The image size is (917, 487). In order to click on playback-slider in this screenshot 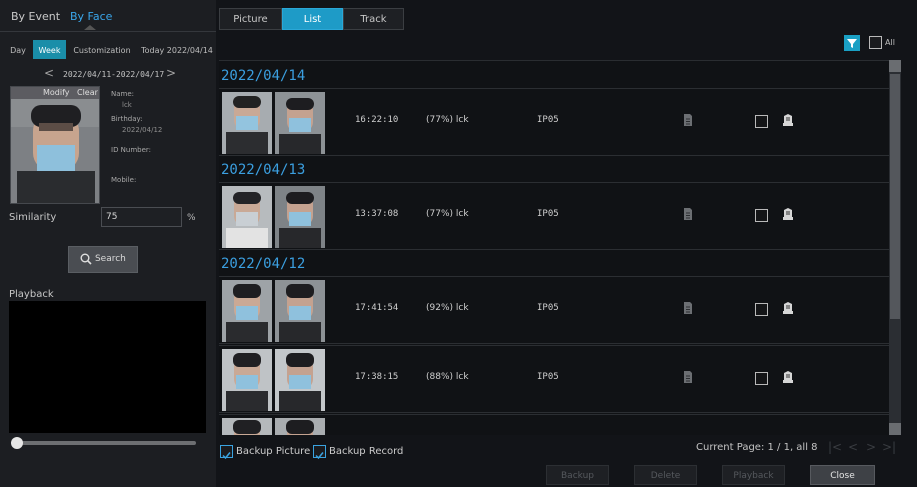, I will do `click(103, 443)`.